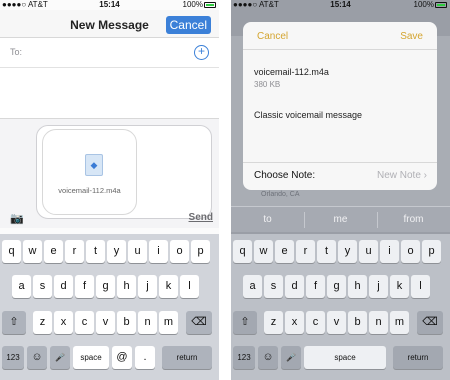  I want to click on prediction-to: to, so click(267, 219).